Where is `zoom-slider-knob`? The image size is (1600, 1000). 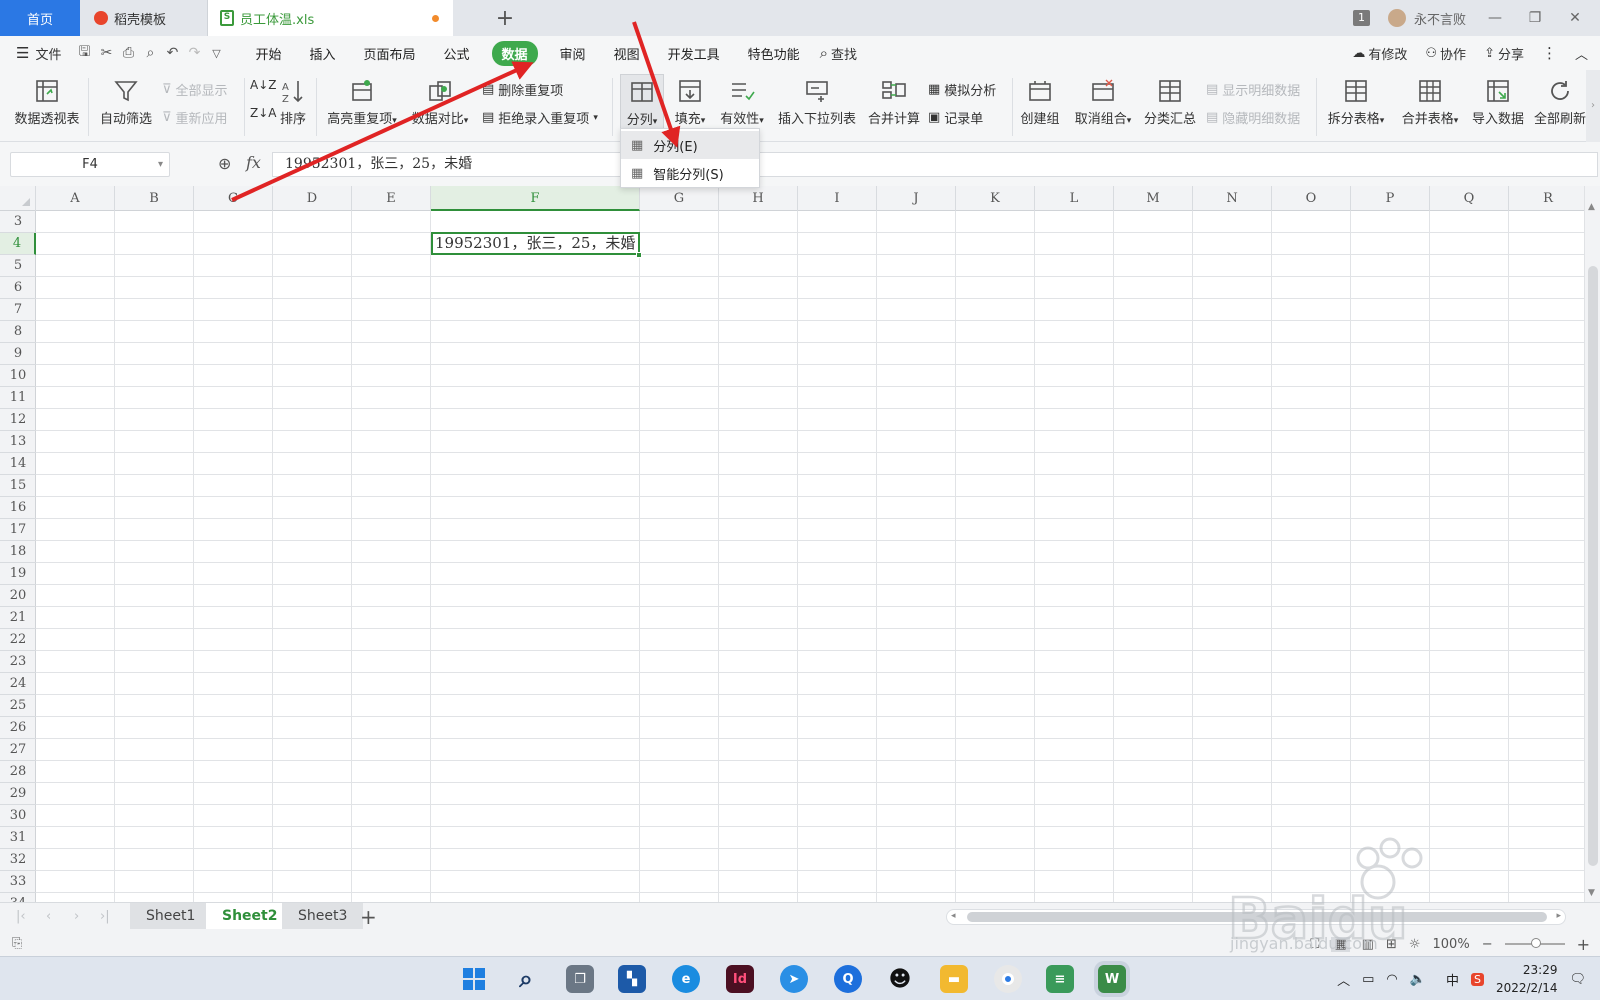
zoom-slider-knob is located at coordinates (1535, 943).